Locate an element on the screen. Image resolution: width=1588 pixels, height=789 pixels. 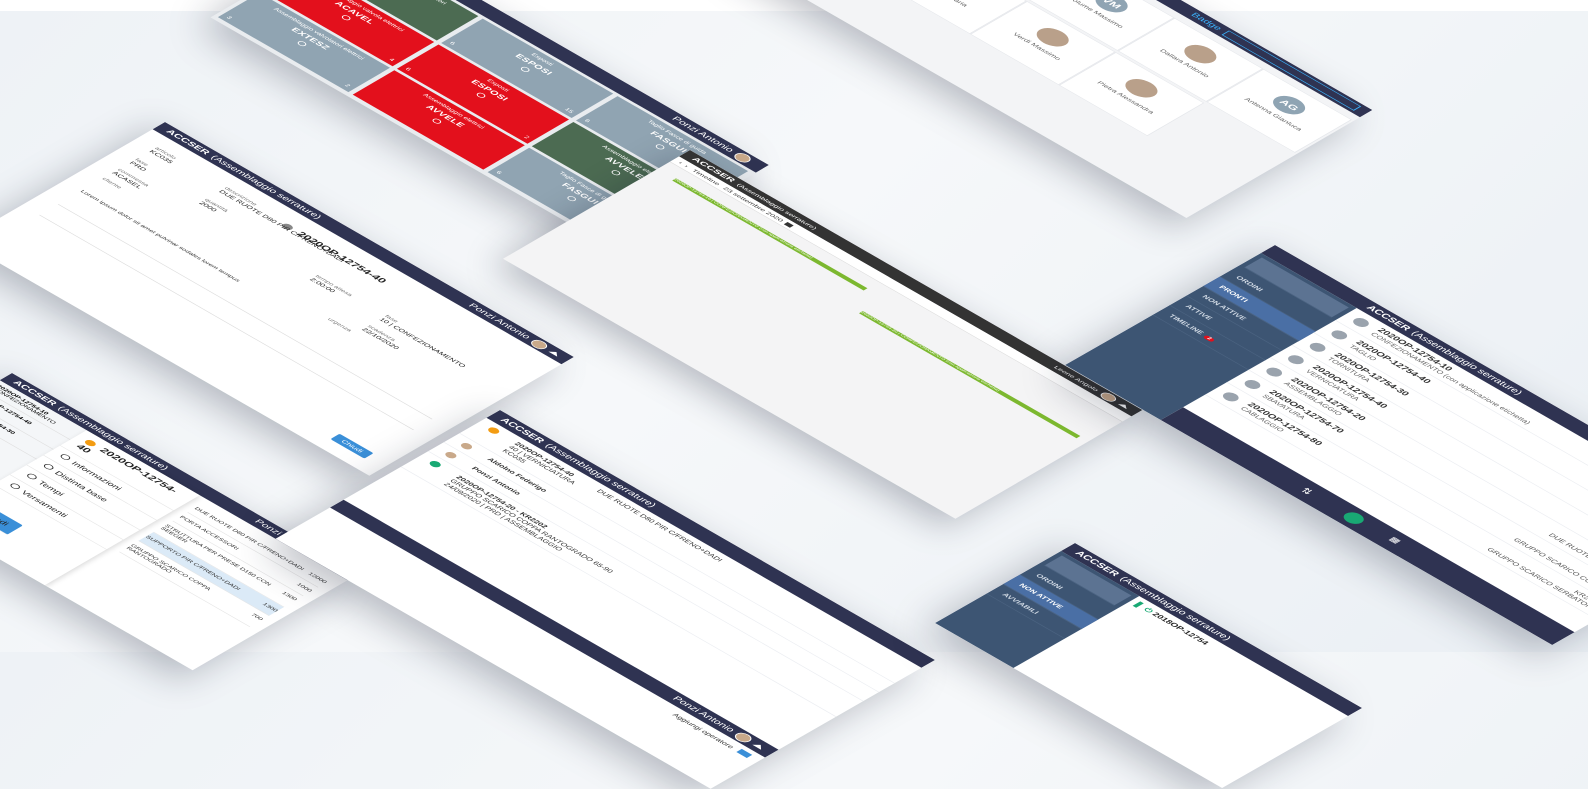
operator-name: Rossi Maria is located at coordinates (948, 11).